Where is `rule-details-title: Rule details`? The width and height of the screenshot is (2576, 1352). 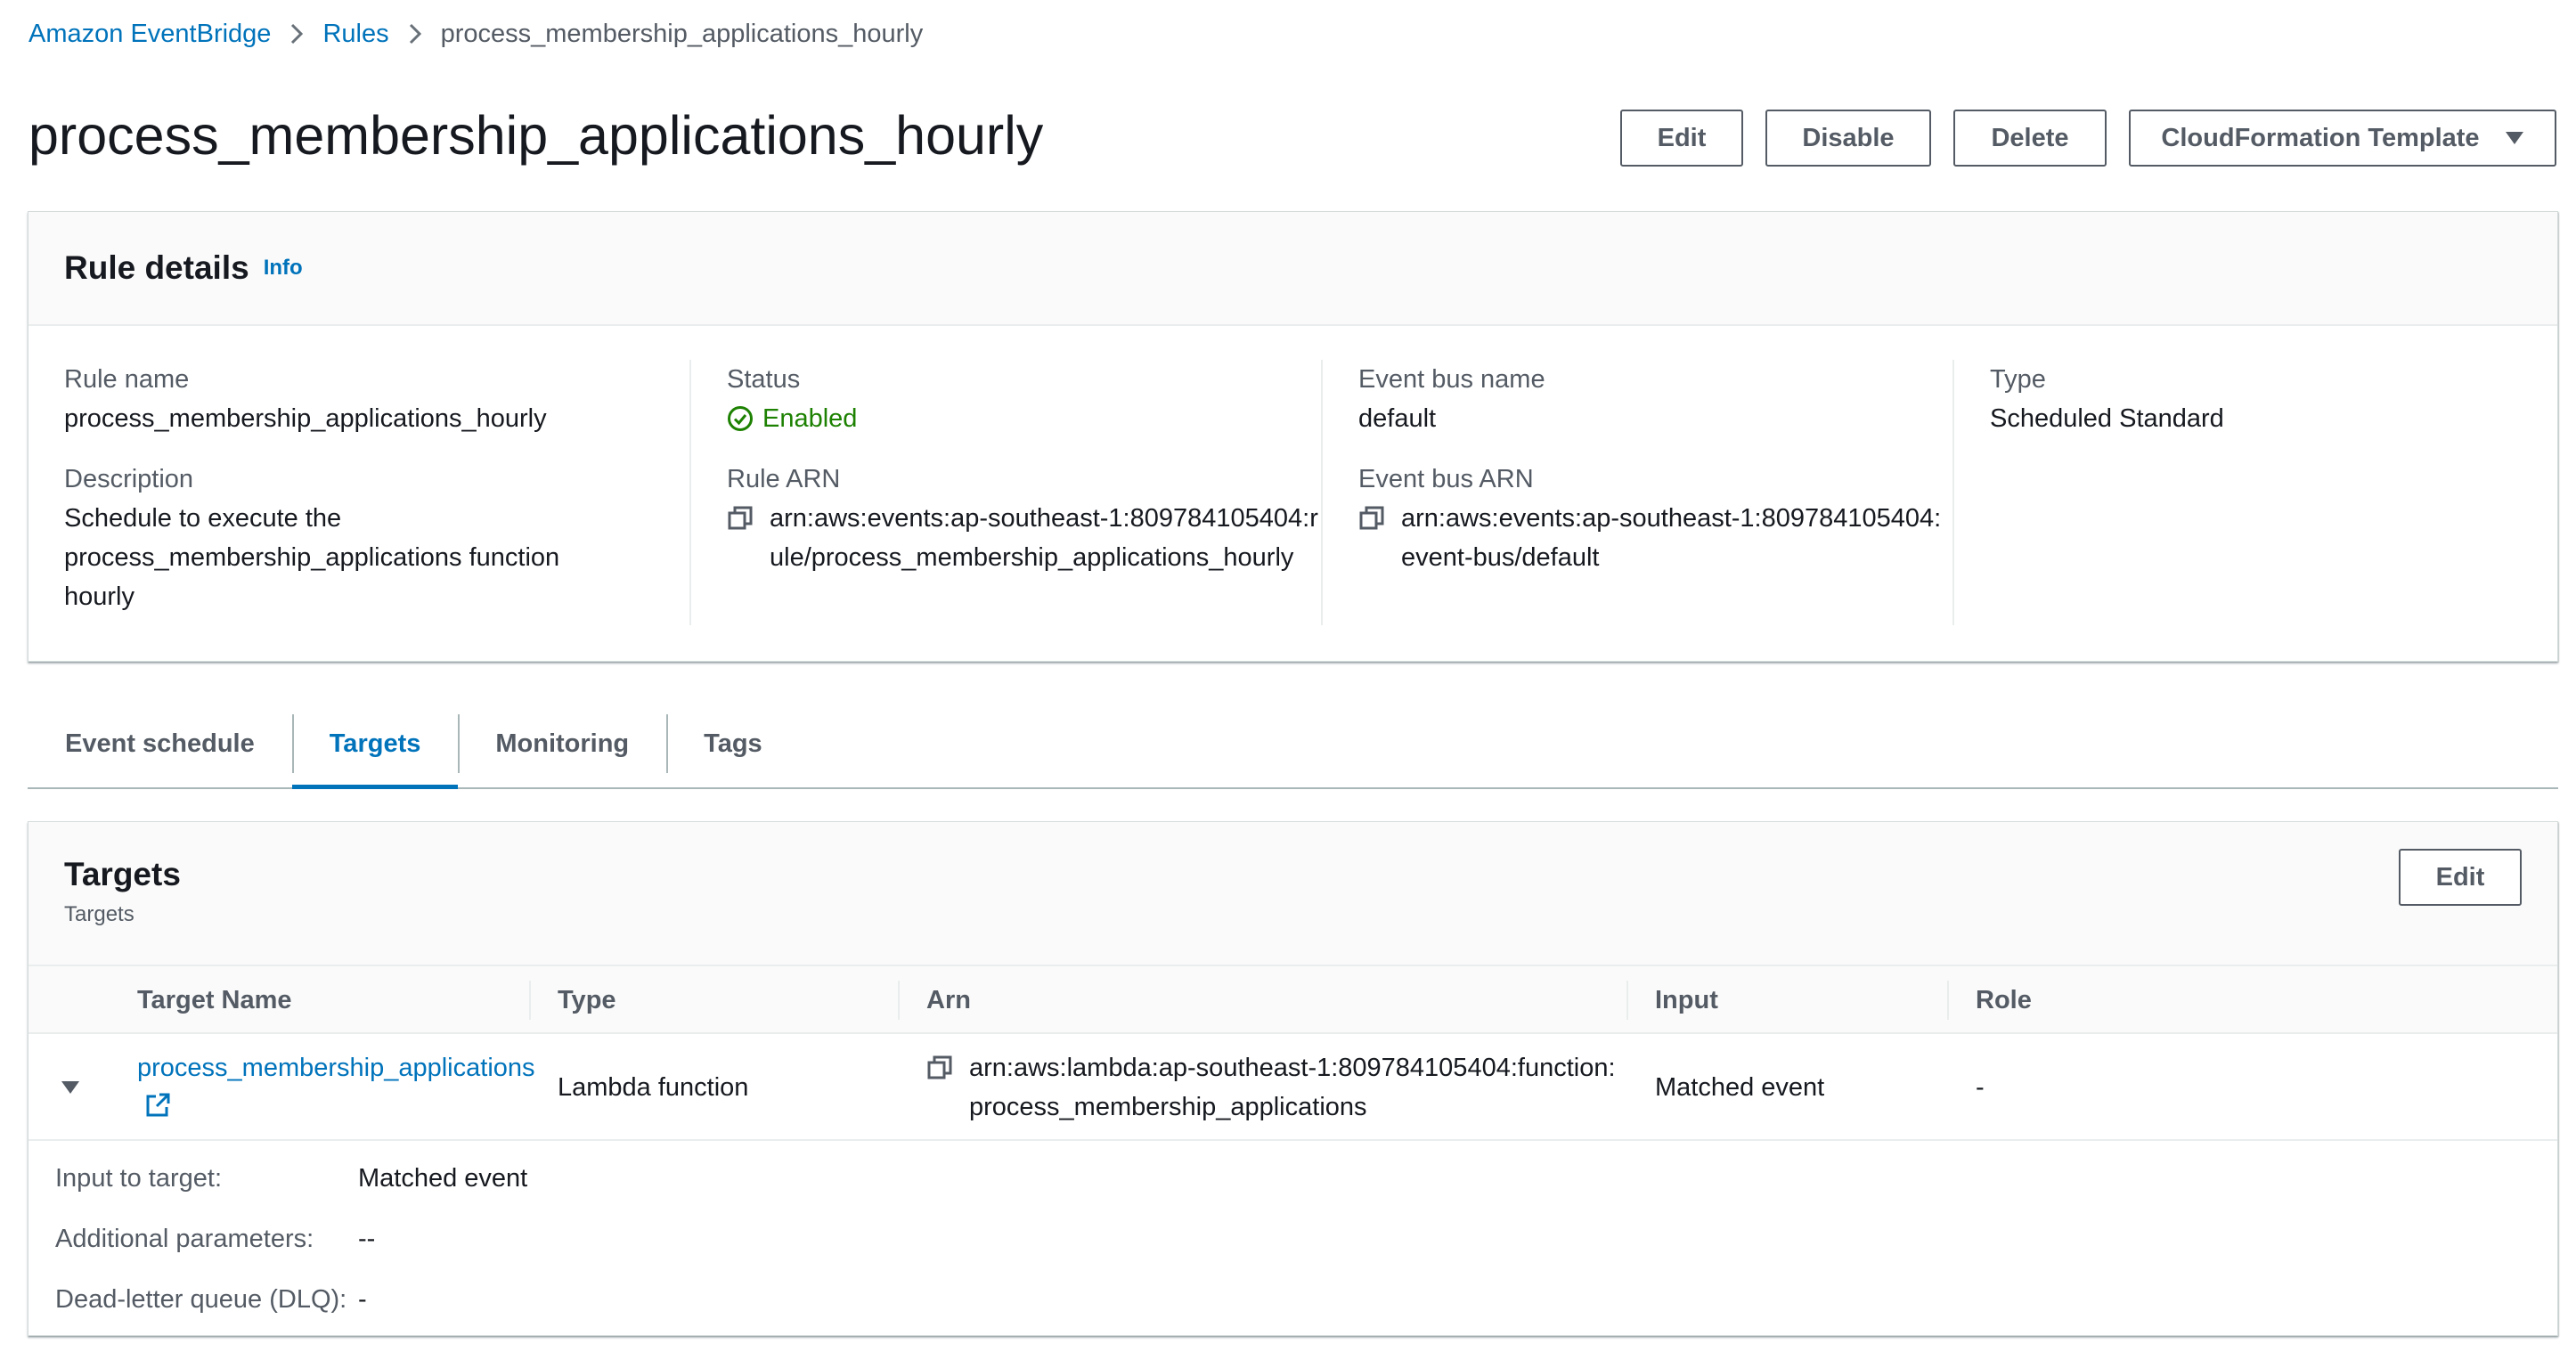
rule-details-title: Rule details is located at coordinates (156, 267).